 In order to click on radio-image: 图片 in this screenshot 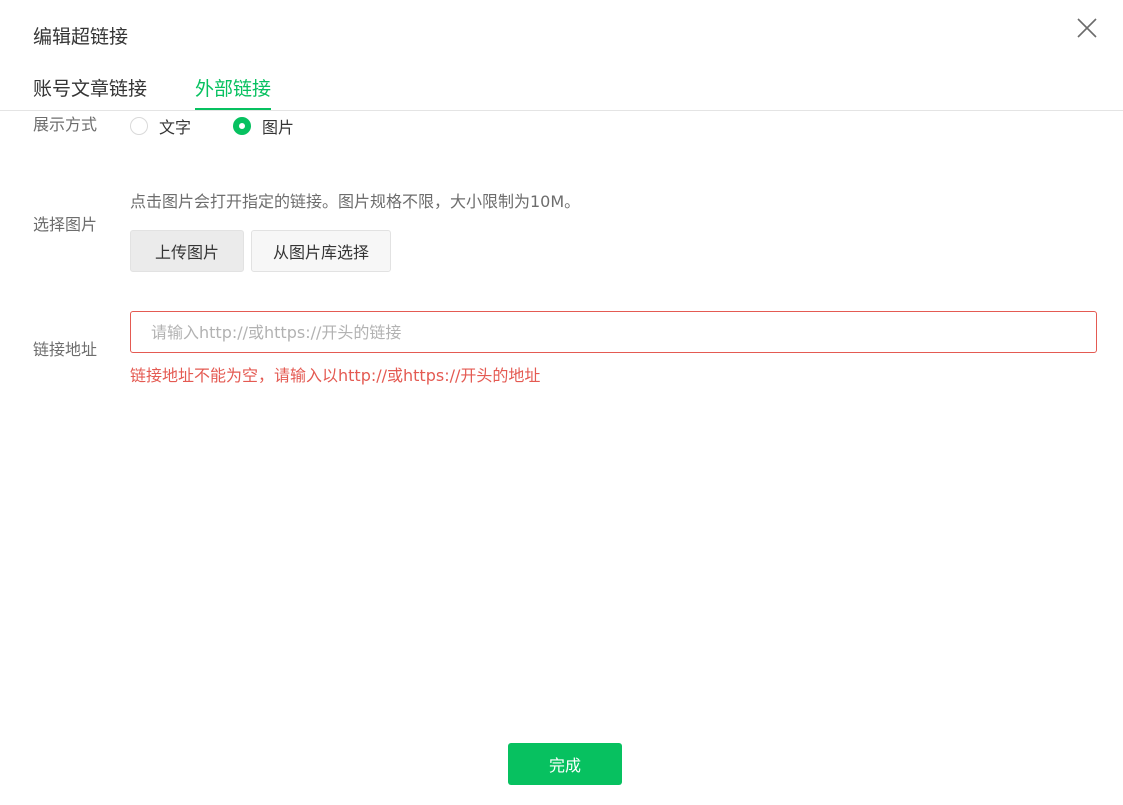, I will do `click(263, 126)`.